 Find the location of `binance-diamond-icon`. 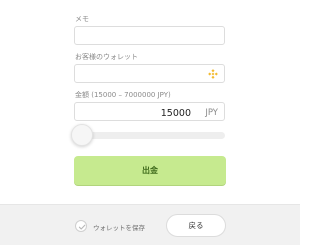

binance-diamond-icon is located at coordinates (213, 74).